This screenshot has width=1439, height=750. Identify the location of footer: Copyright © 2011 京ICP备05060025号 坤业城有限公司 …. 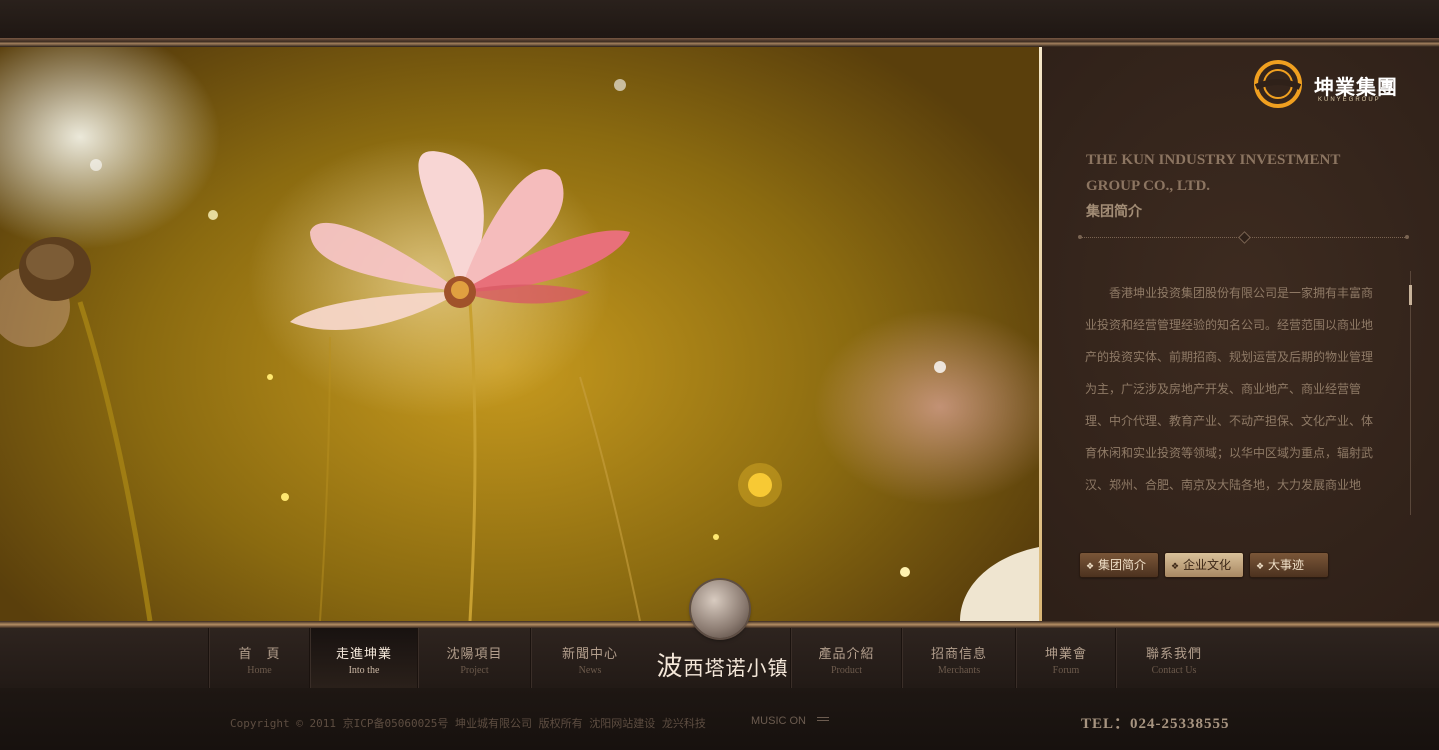
(719, 719).